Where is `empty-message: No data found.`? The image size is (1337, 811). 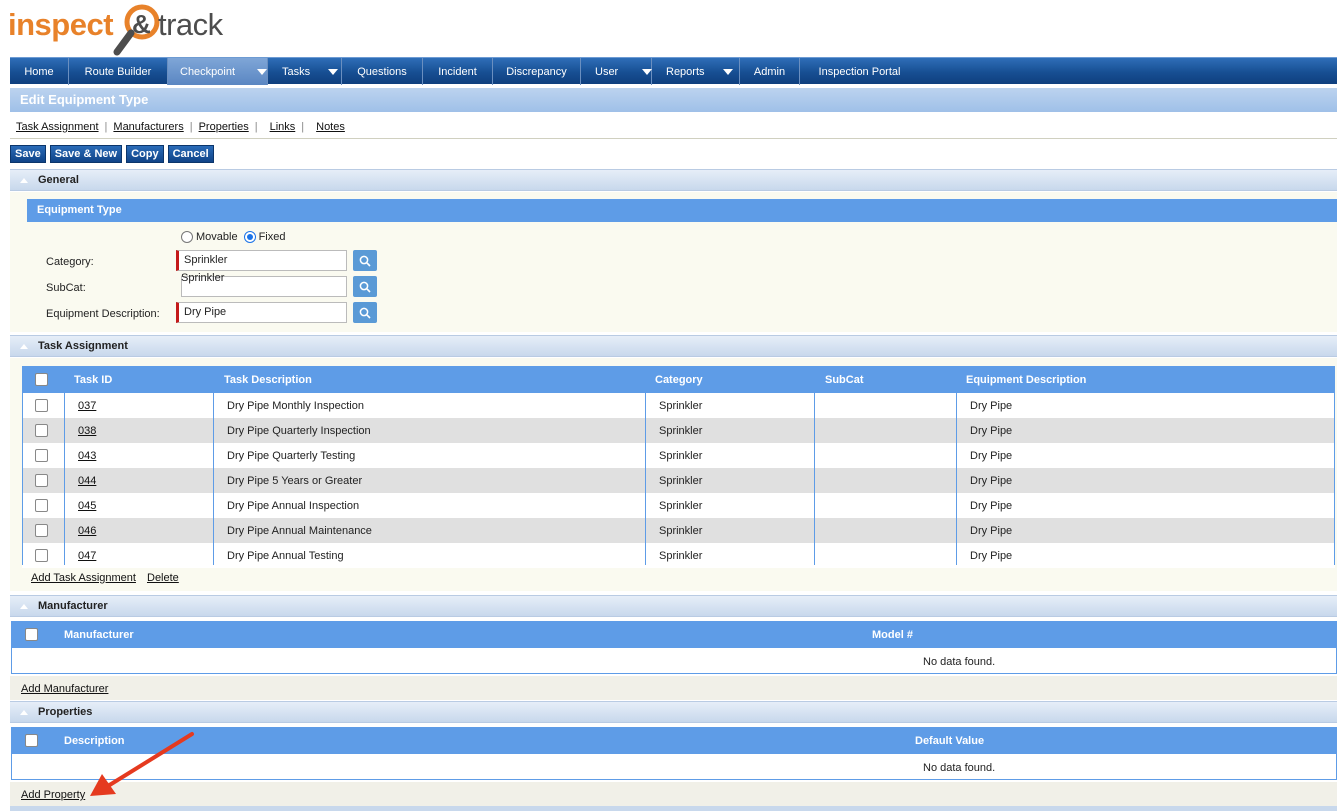 empty-message: No data found. is located at coordinates (959, 662).